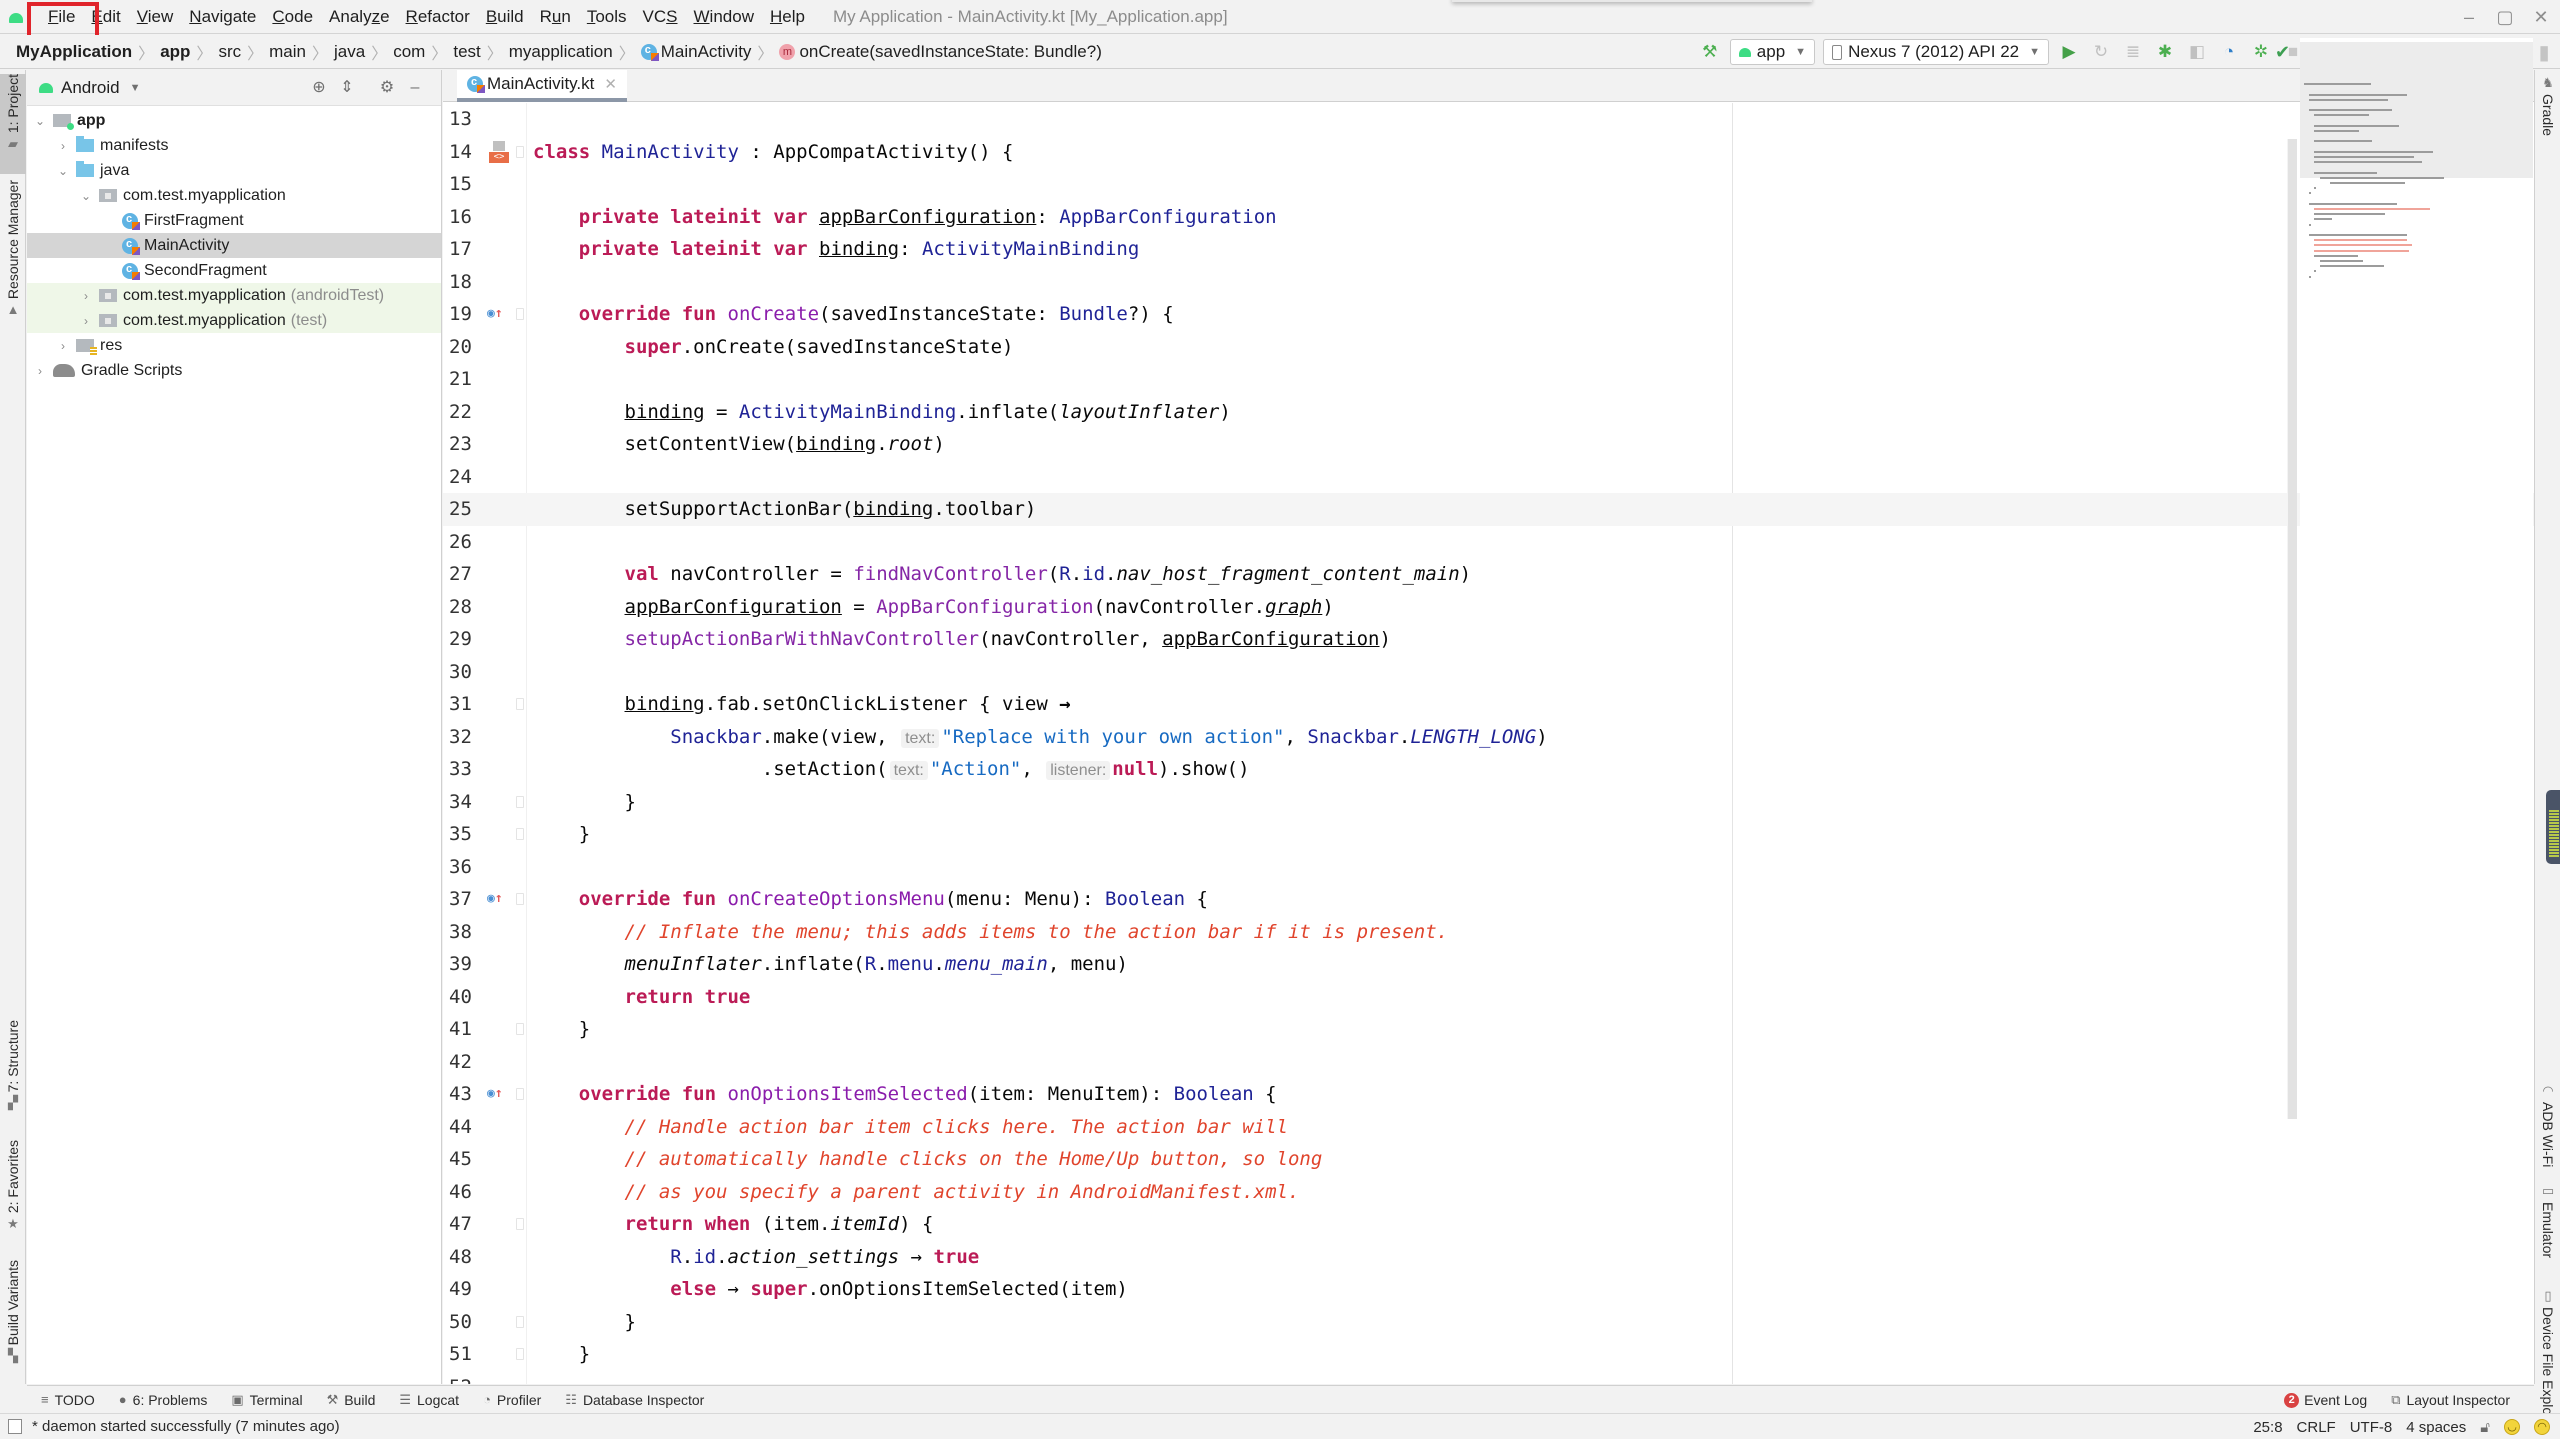 The height and width of the screenshot is (1439, 2560). I want to click on menu-window: Window, so click(724, 17).